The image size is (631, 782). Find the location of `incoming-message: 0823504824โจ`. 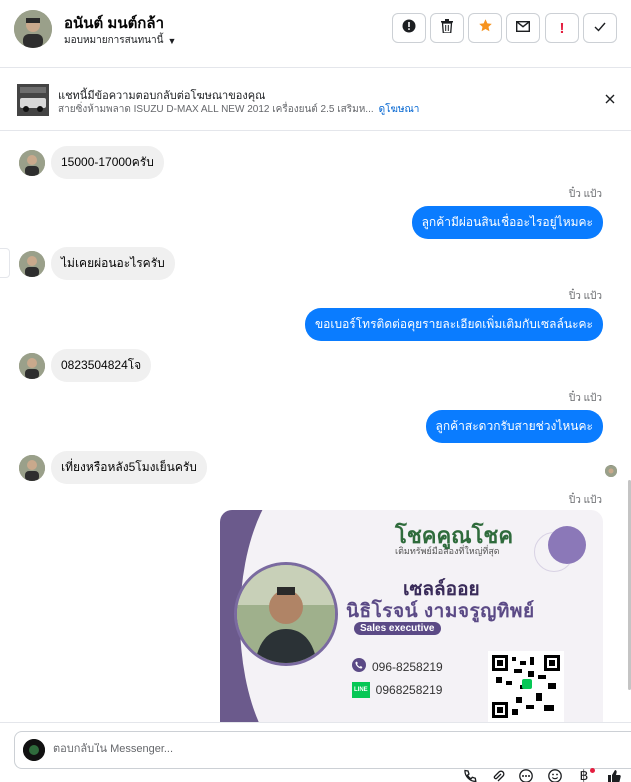

incoming-message: 0823504824โจ is located at coordinates (85, 365).